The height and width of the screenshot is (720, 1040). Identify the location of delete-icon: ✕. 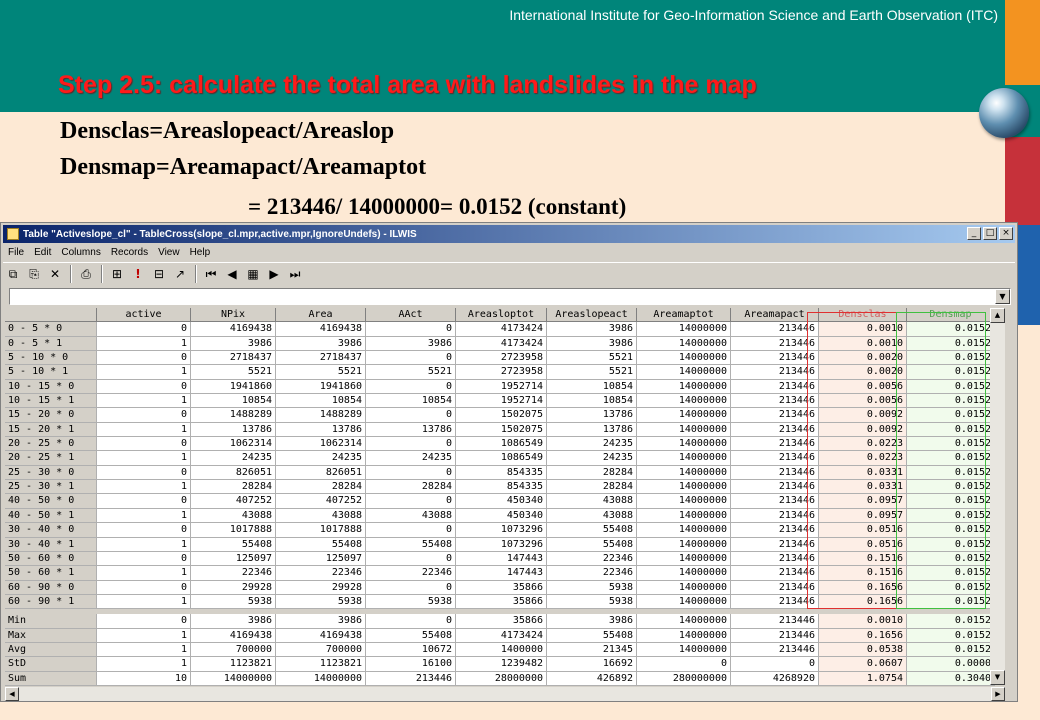
(55, 274).